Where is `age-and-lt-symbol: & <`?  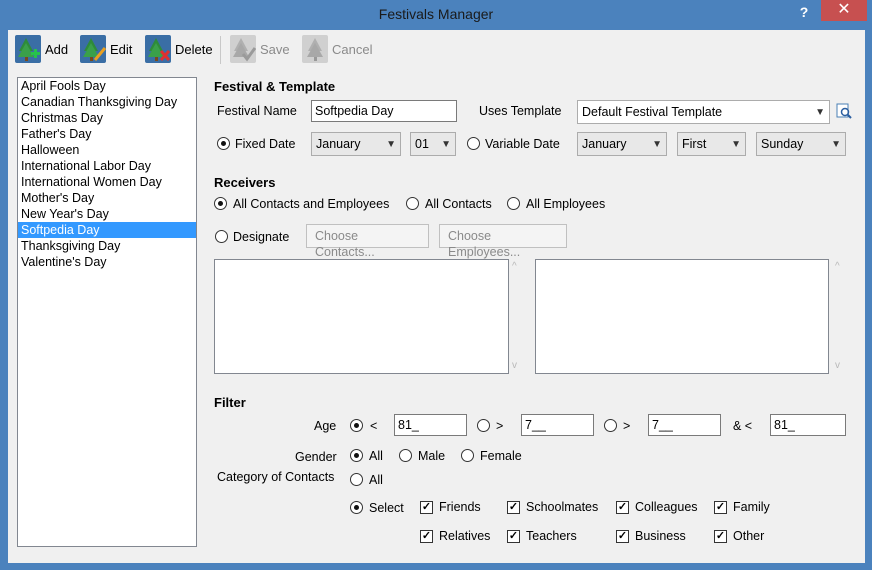 age-and-lt-symbol: & < is located at coordinates (743, 426).